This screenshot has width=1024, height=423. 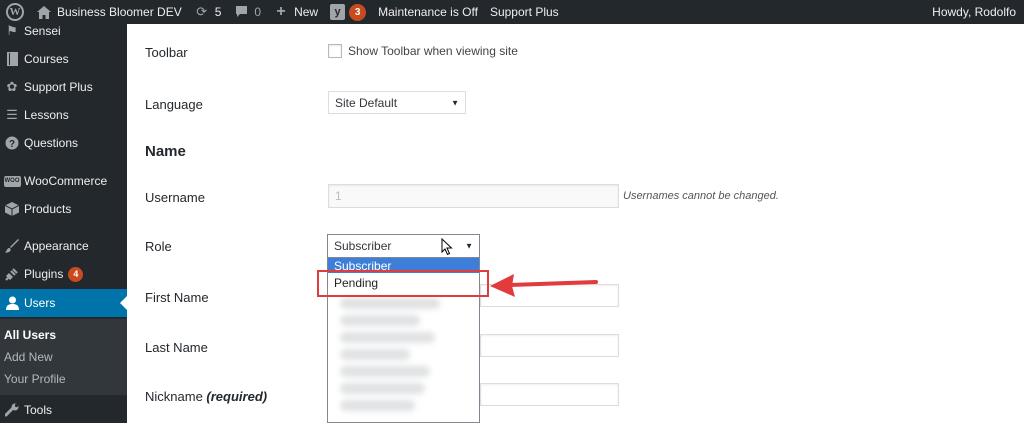 I want to click on annotation-arrow-icon, so click(x=544, y=285).